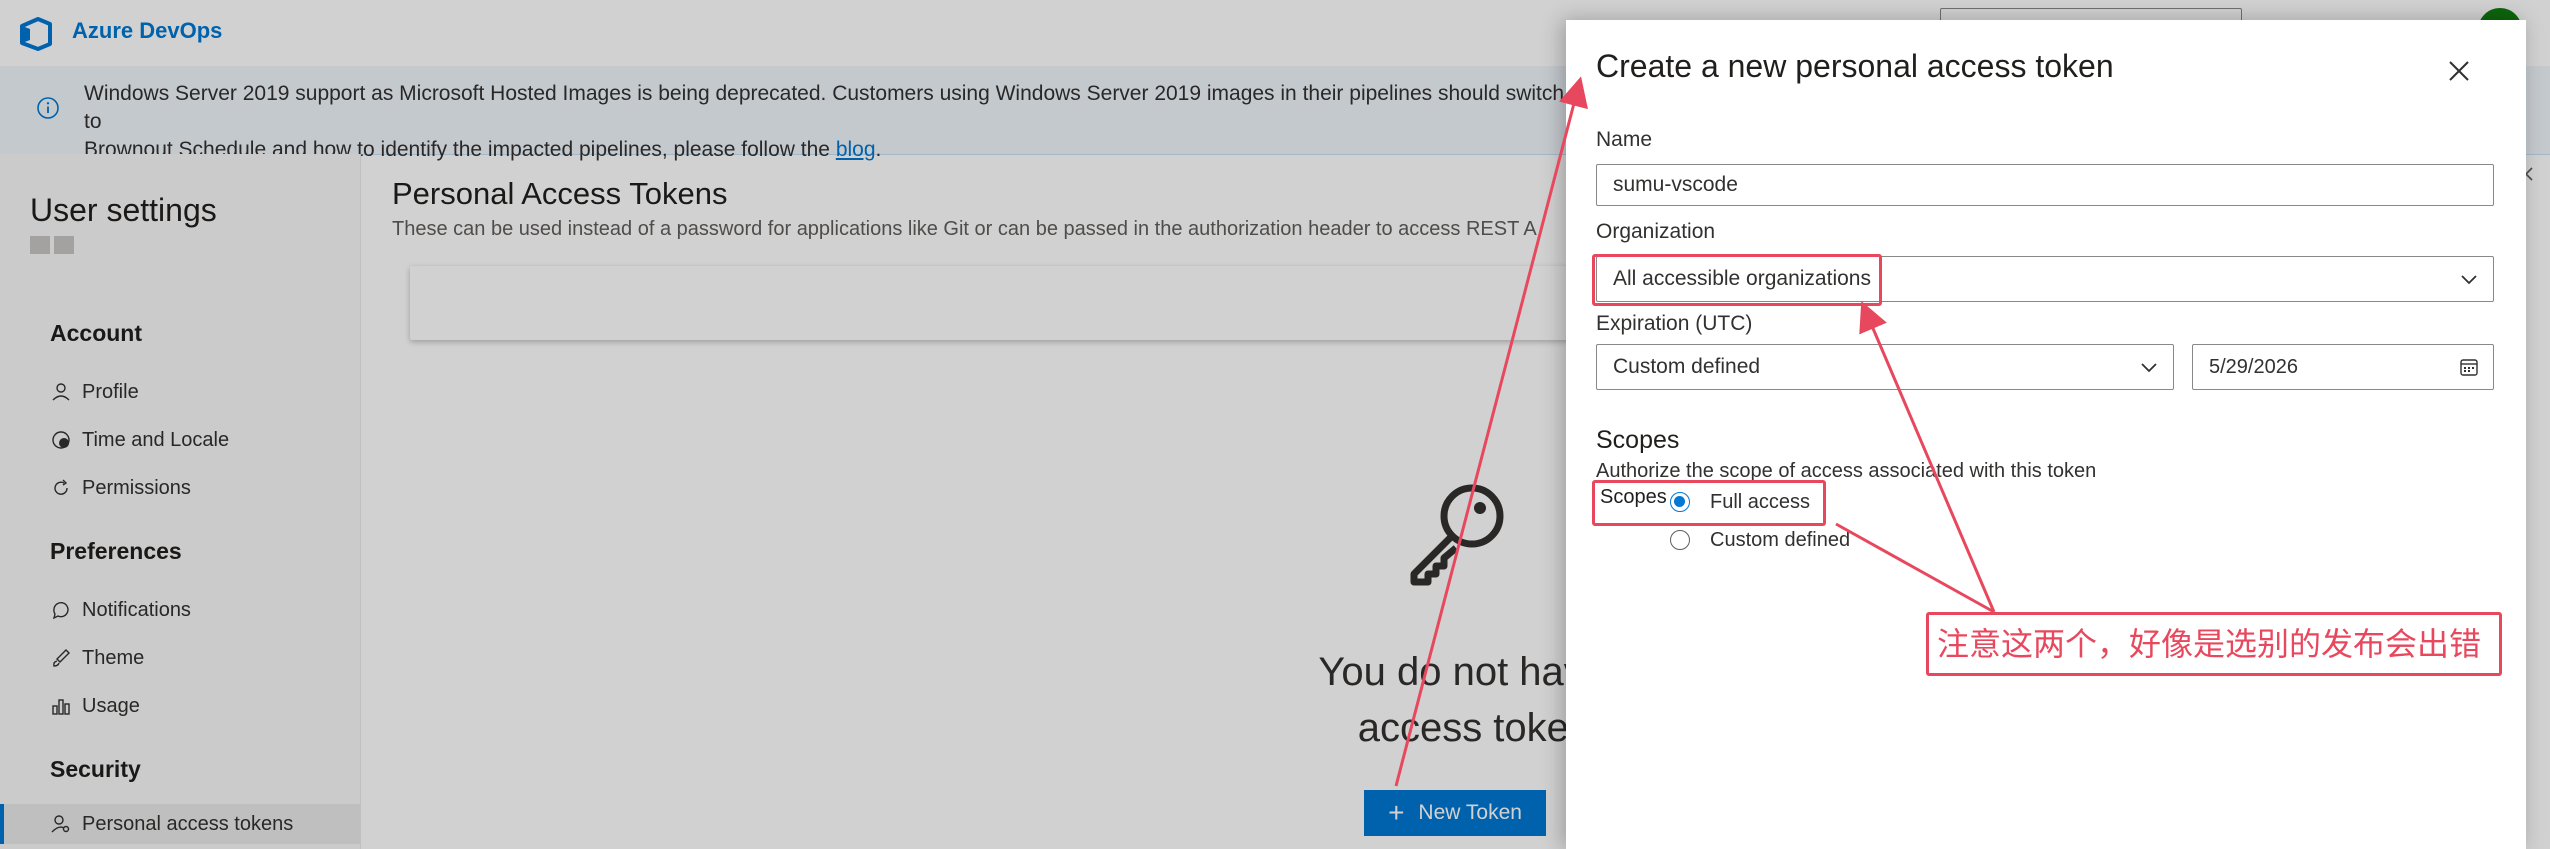 This screenshot has height=849, width=2550. Describe the element at coordinates (2253, 367) in the screenshot. I see `date-value: 5/29/2026` at that location.